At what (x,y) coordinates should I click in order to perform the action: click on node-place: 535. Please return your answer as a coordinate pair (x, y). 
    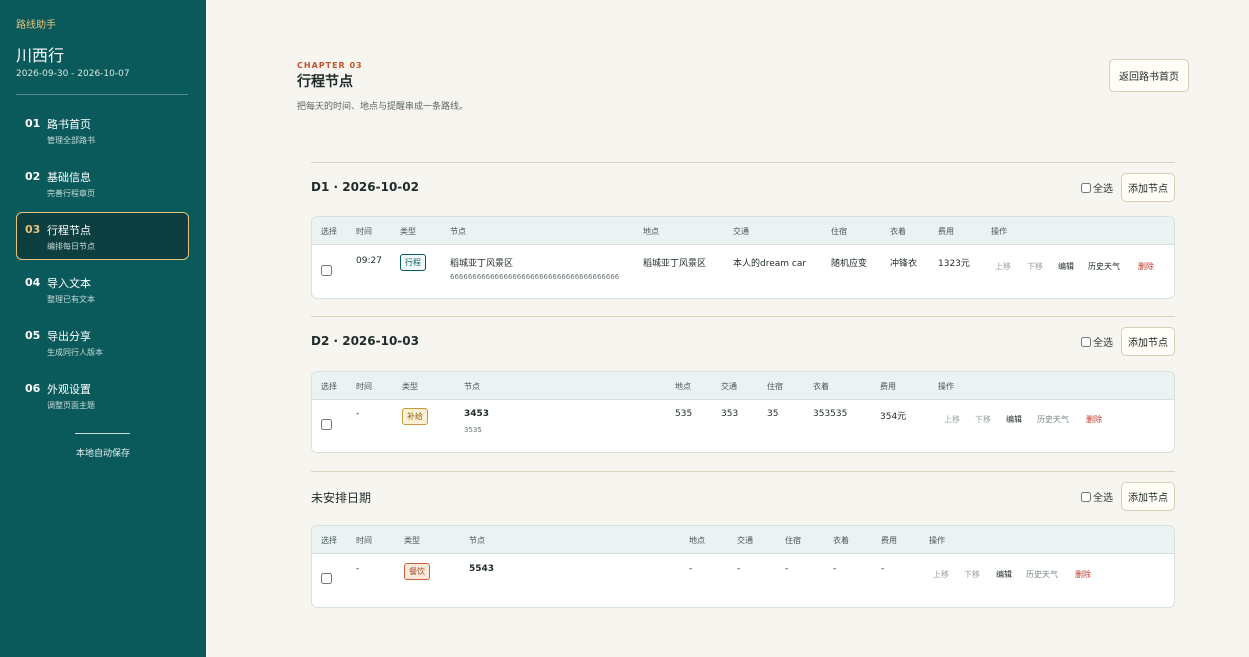
    Looking at the image, I should click on (684, 414).